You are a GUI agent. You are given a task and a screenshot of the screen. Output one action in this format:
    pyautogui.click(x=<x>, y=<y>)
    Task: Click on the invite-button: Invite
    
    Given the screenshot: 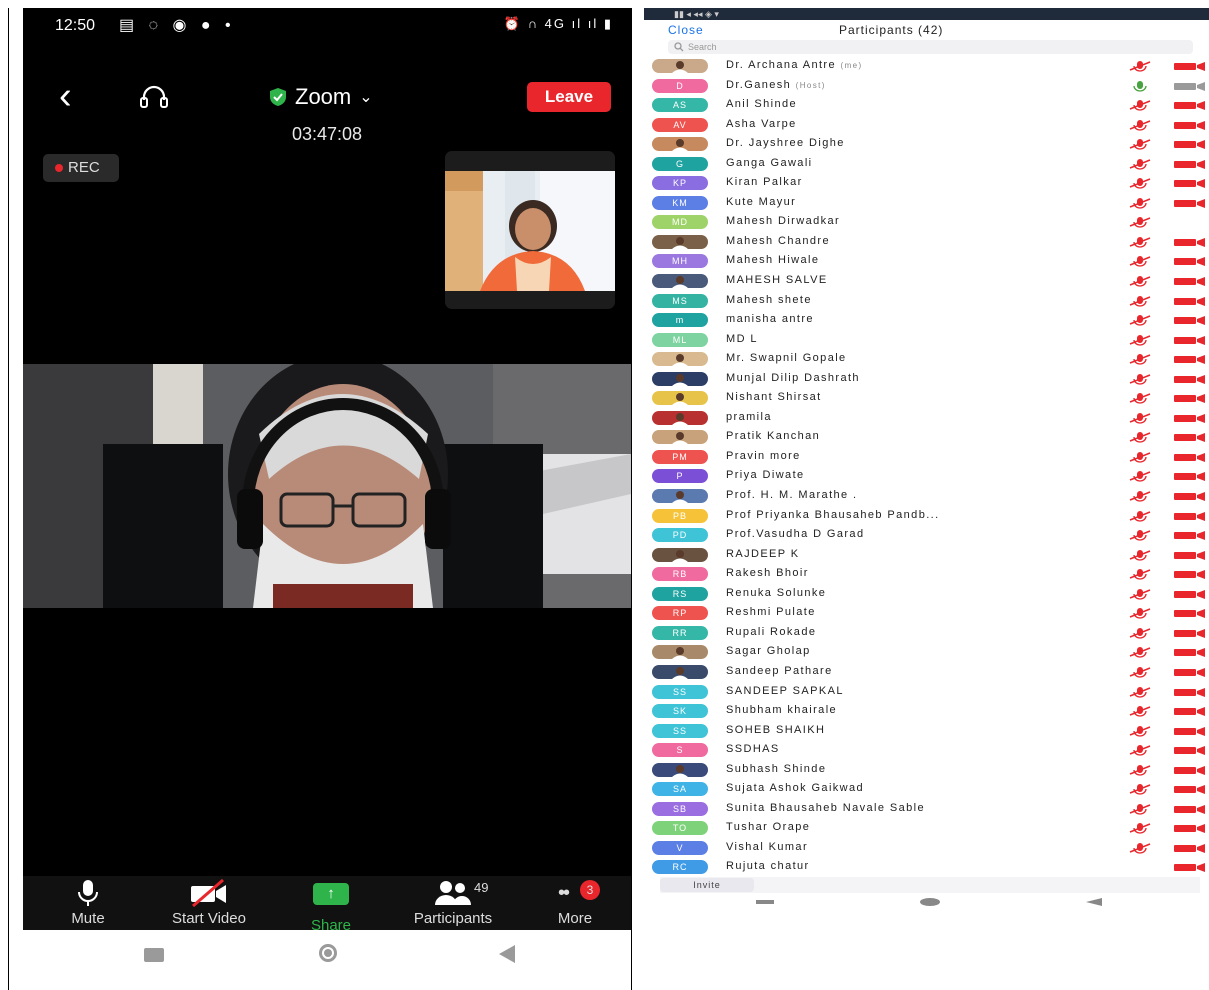 What is the action you would take?
    pyautogui.click(x=707, y=885)
    